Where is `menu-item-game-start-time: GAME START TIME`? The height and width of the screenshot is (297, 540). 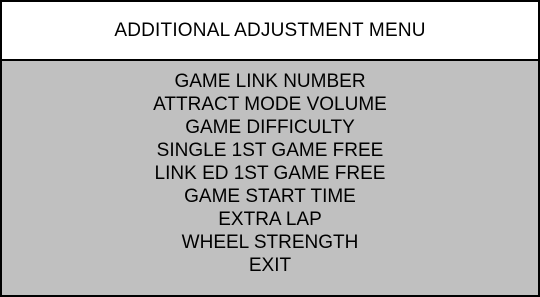
menu-item-game-start-time: GAME START TIME is located at coordinates (270, 196).